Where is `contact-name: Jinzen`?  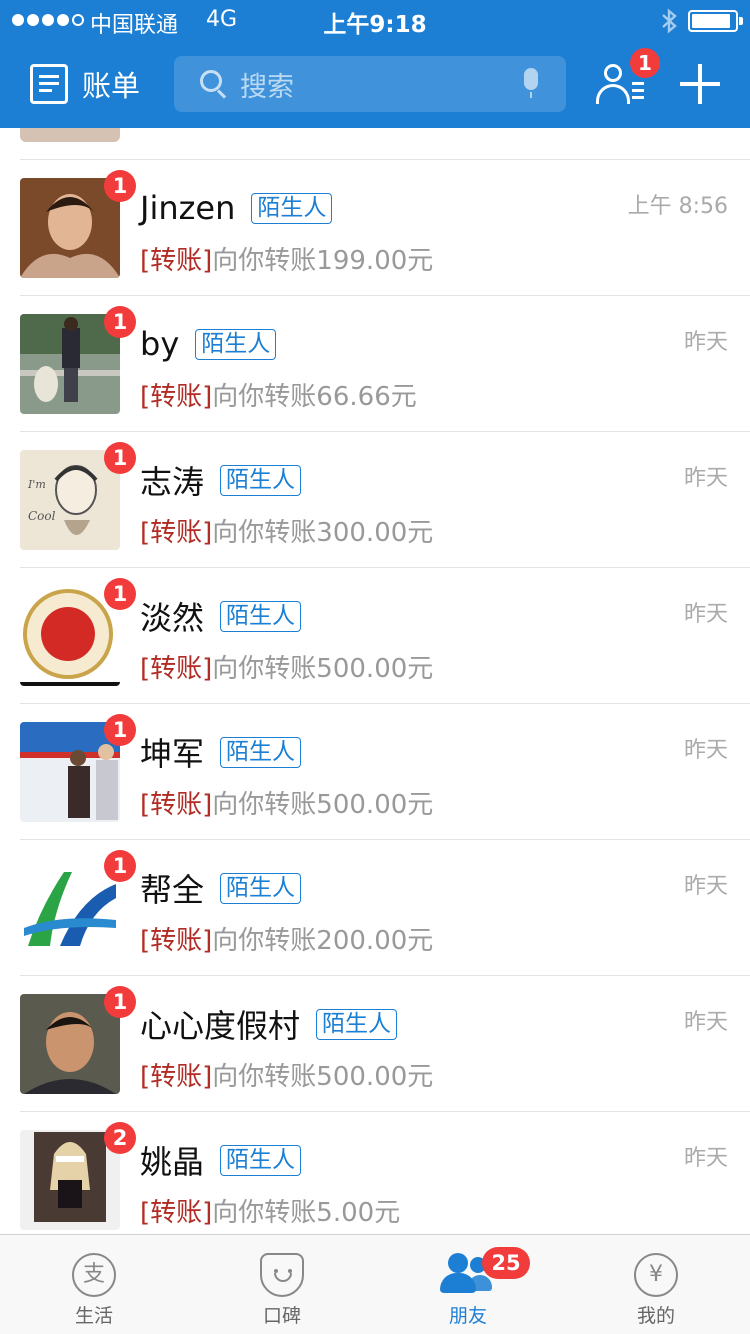 contact-name: Jinzen is located at coordinates (188, 208).